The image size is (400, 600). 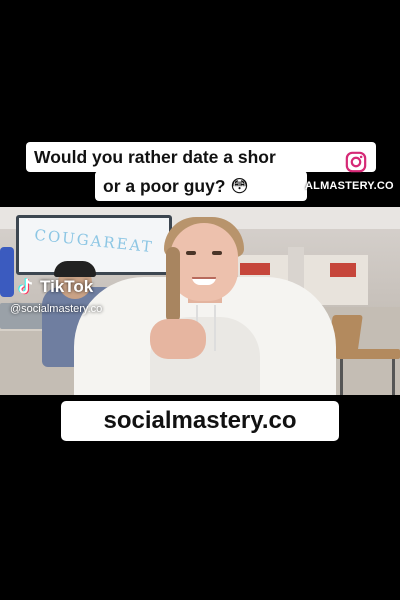 What do you see at coordinates (215, 328) in the screenshot?
I see `hoodie-string` at bounding box center [215, 328].